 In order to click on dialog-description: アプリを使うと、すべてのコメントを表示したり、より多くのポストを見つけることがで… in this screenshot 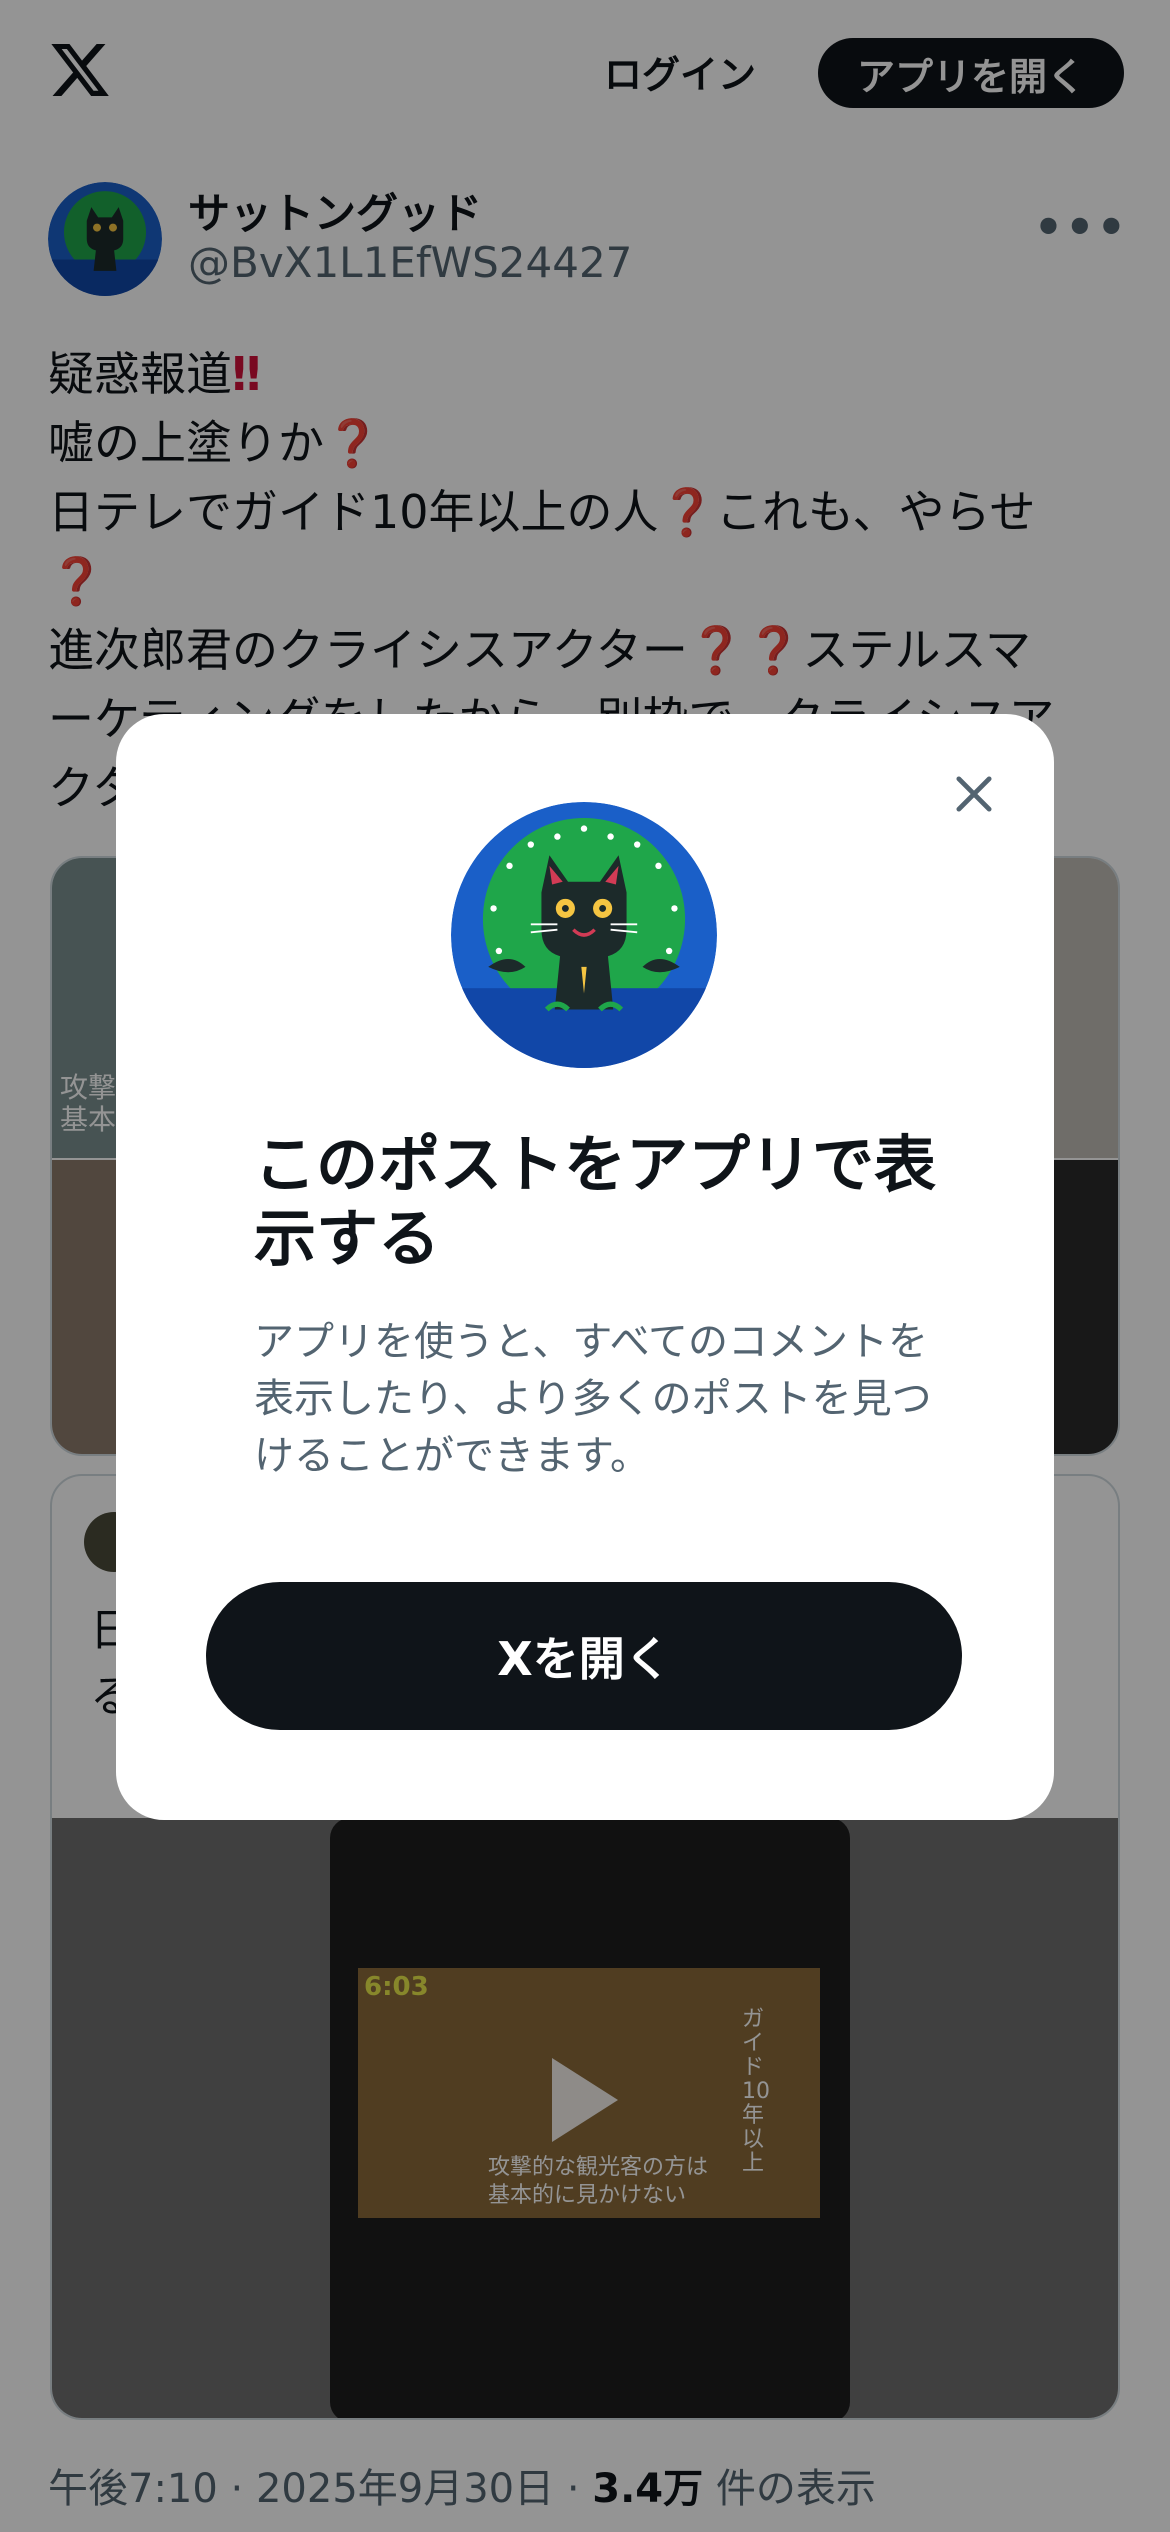, I will do `click(593, 1399)`.